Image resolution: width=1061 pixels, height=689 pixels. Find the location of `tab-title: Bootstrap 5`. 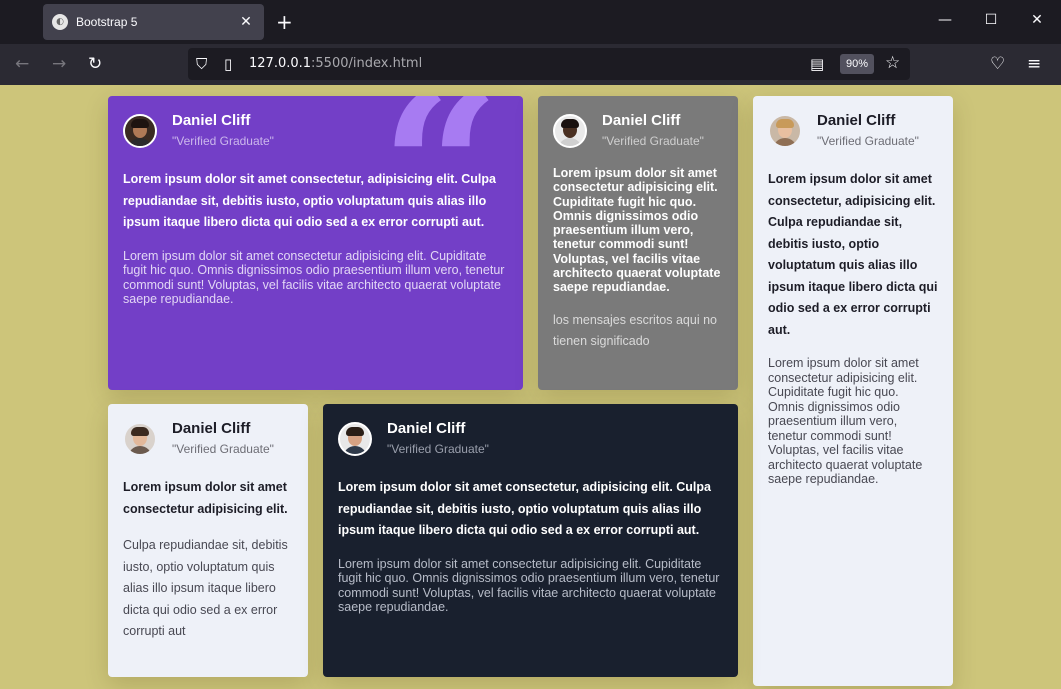

tab-title: Bootstrap 5 is located at coordinates (107, 22).